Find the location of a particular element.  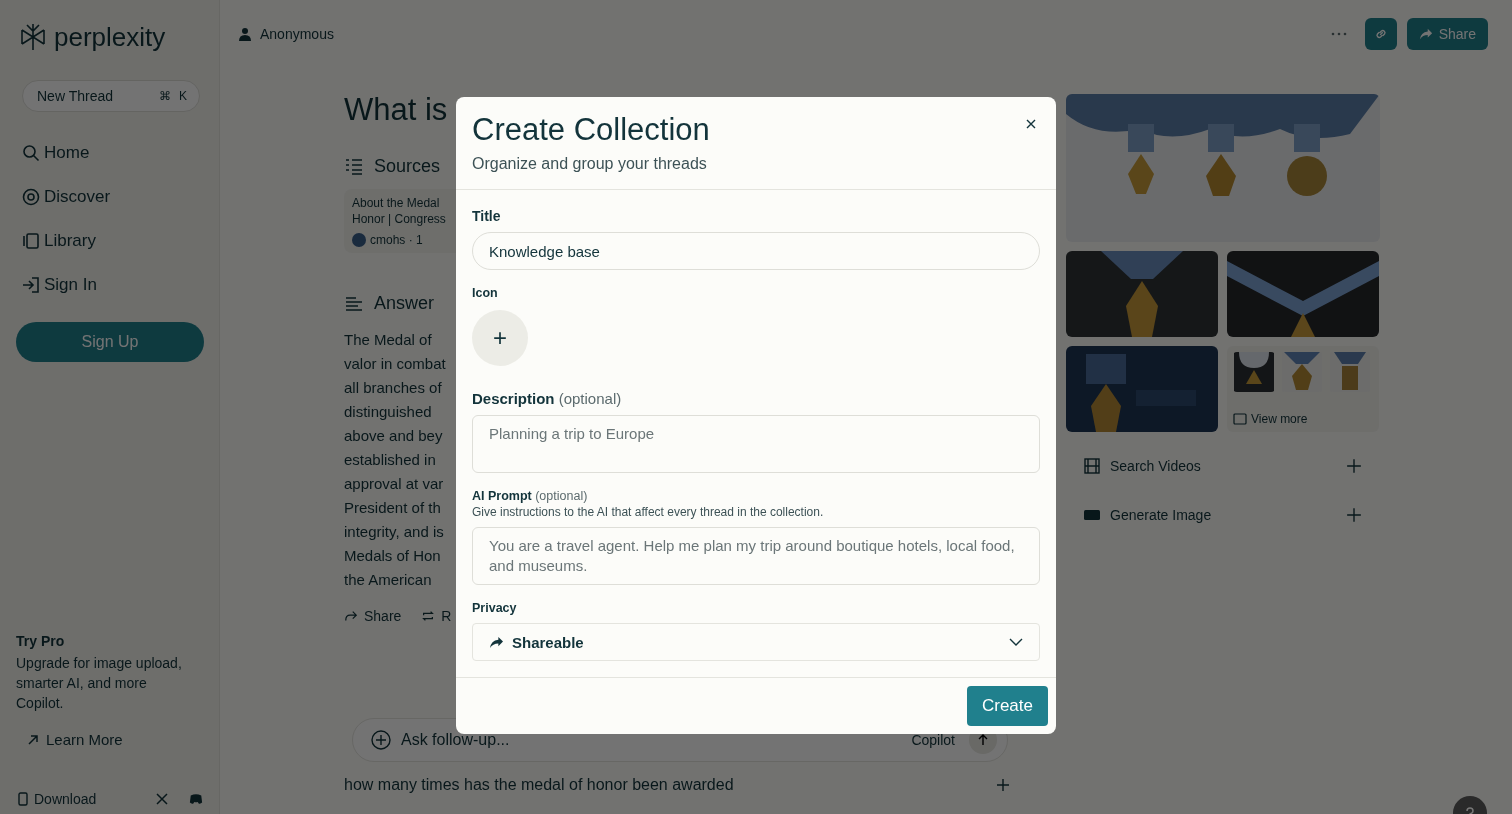

create-button: Create is located at coordinates (1007, 706).